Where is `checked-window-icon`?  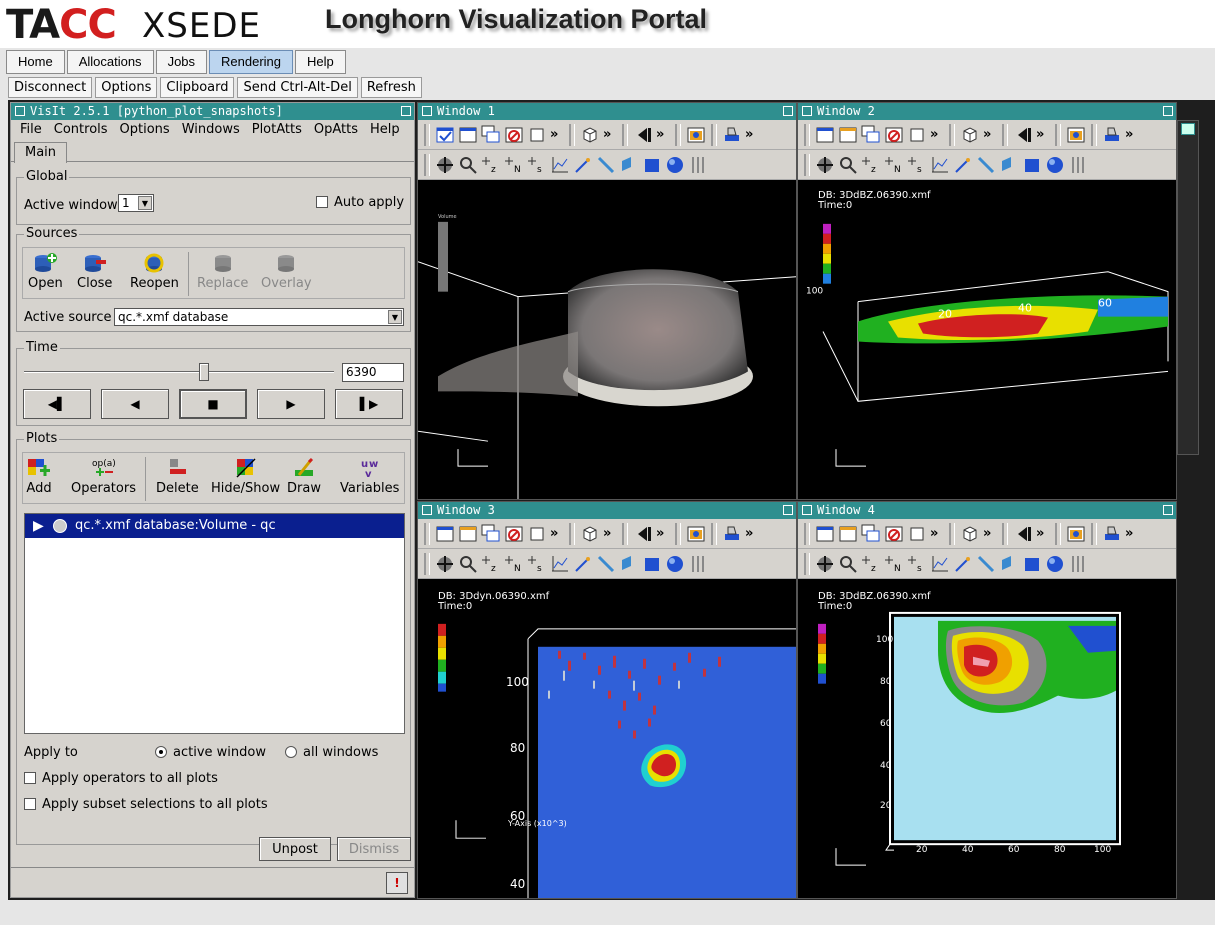 checked-window-icon is located at coordinates (445, 135).